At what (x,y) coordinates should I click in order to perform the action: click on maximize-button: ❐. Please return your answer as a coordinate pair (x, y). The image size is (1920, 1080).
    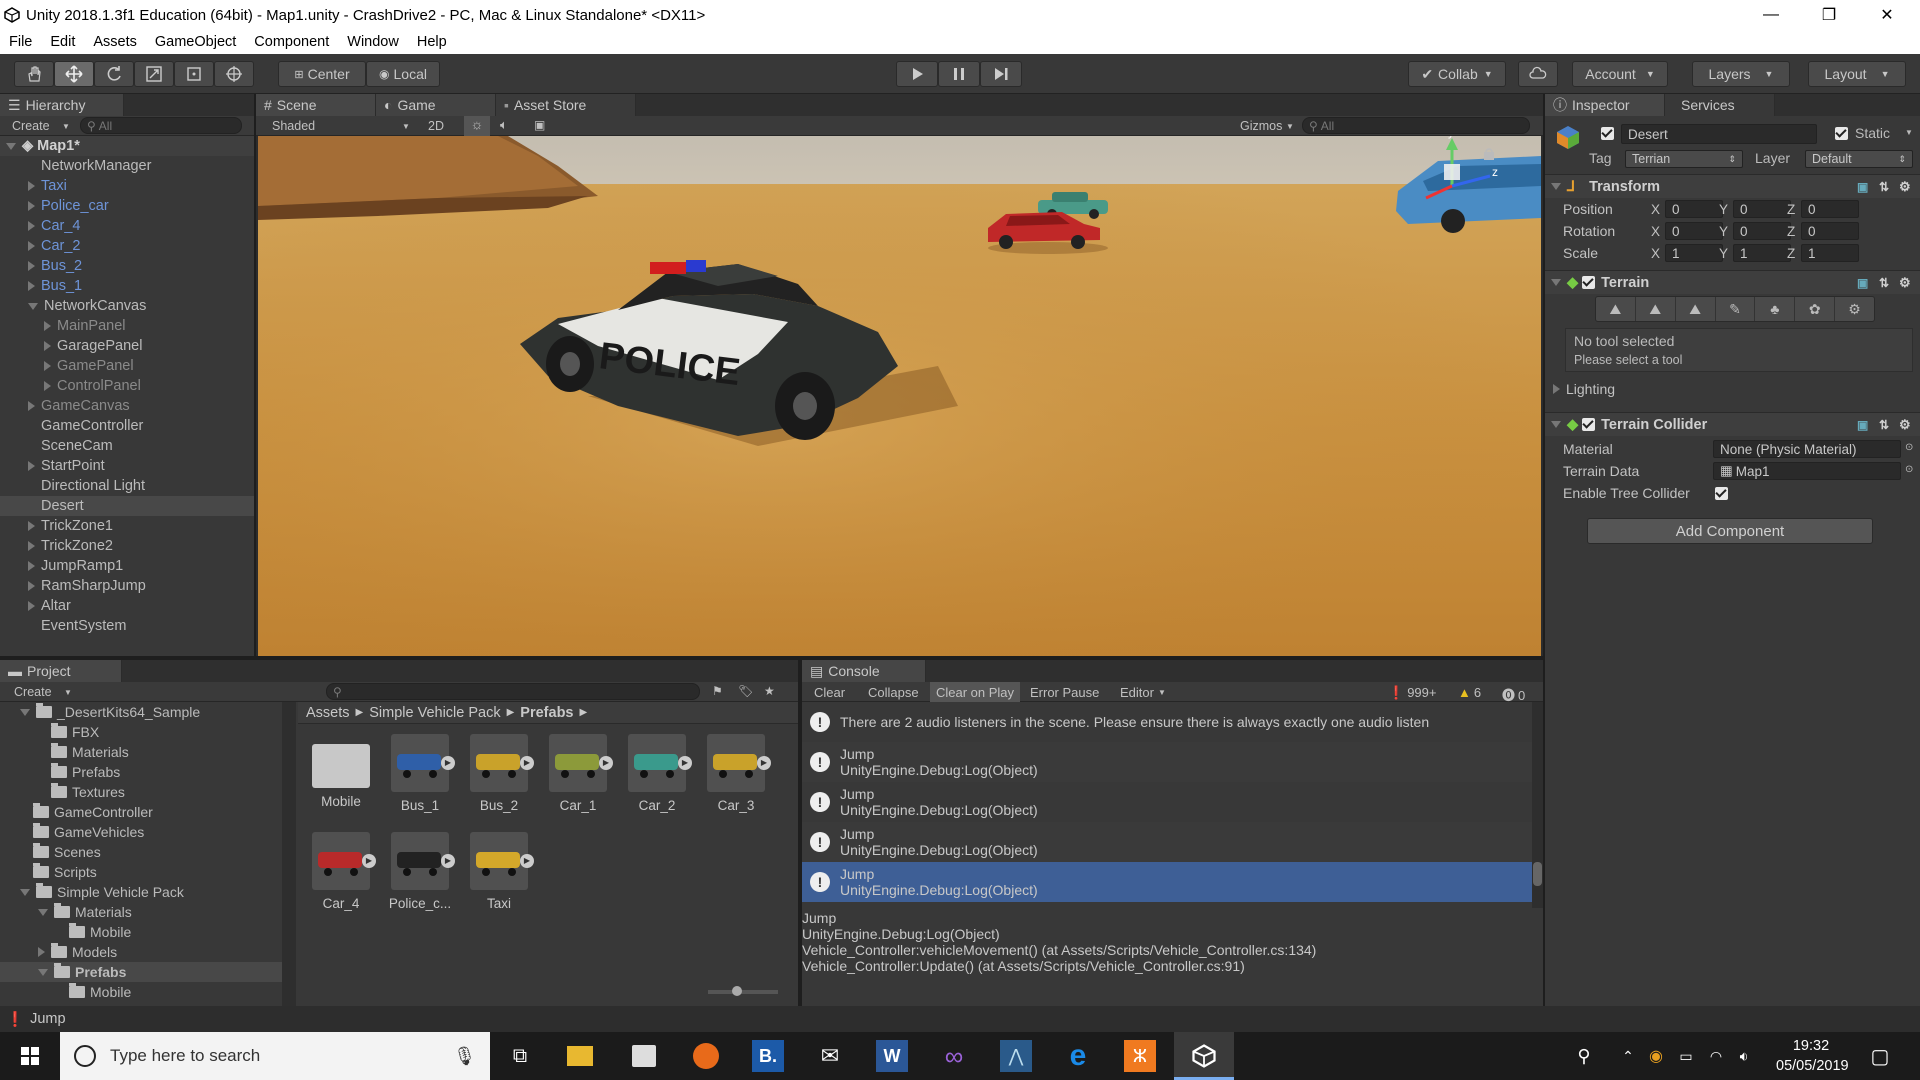
    Looking at the image, I should click on (1829, 15).